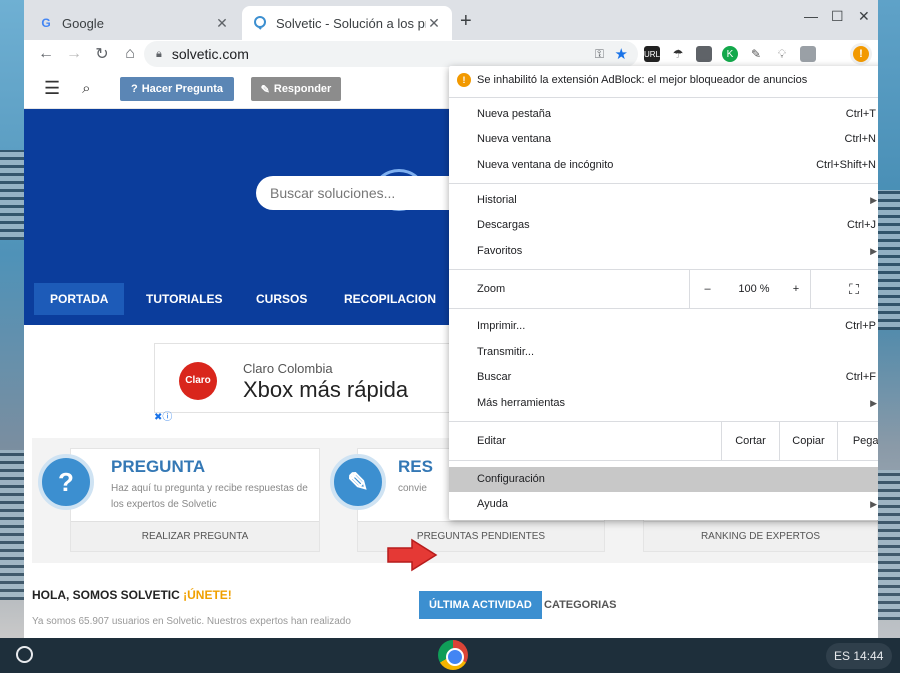 The width and height of the screenshot is (900, 673). Describe the element at coordinates (756, 54) in the screenshot. I see `pen-extension-icon: ✎` at that location.